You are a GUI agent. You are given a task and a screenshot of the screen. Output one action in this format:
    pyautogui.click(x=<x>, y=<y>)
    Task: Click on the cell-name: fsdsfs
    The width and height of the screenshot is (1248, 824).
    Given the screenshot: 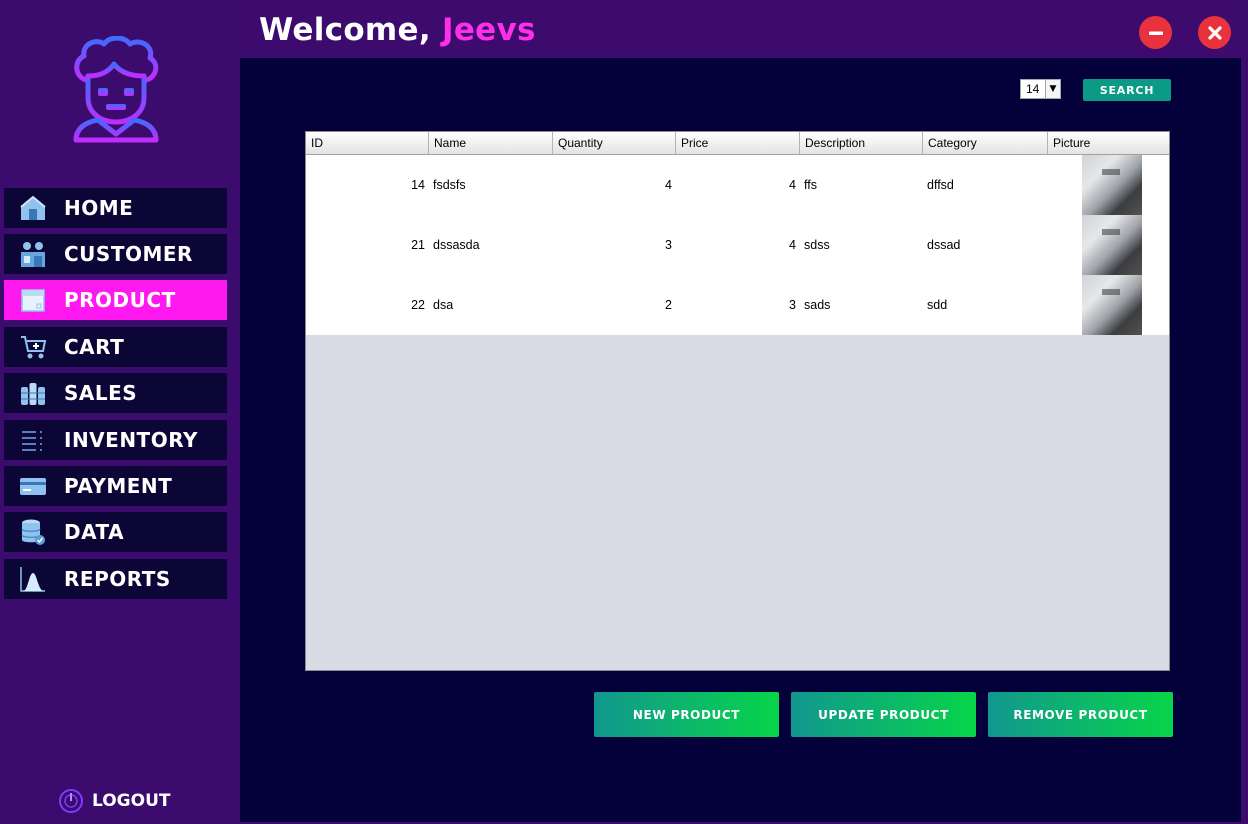 What is the action you would take?
    pyautogui.click(x=449, y=185)
    